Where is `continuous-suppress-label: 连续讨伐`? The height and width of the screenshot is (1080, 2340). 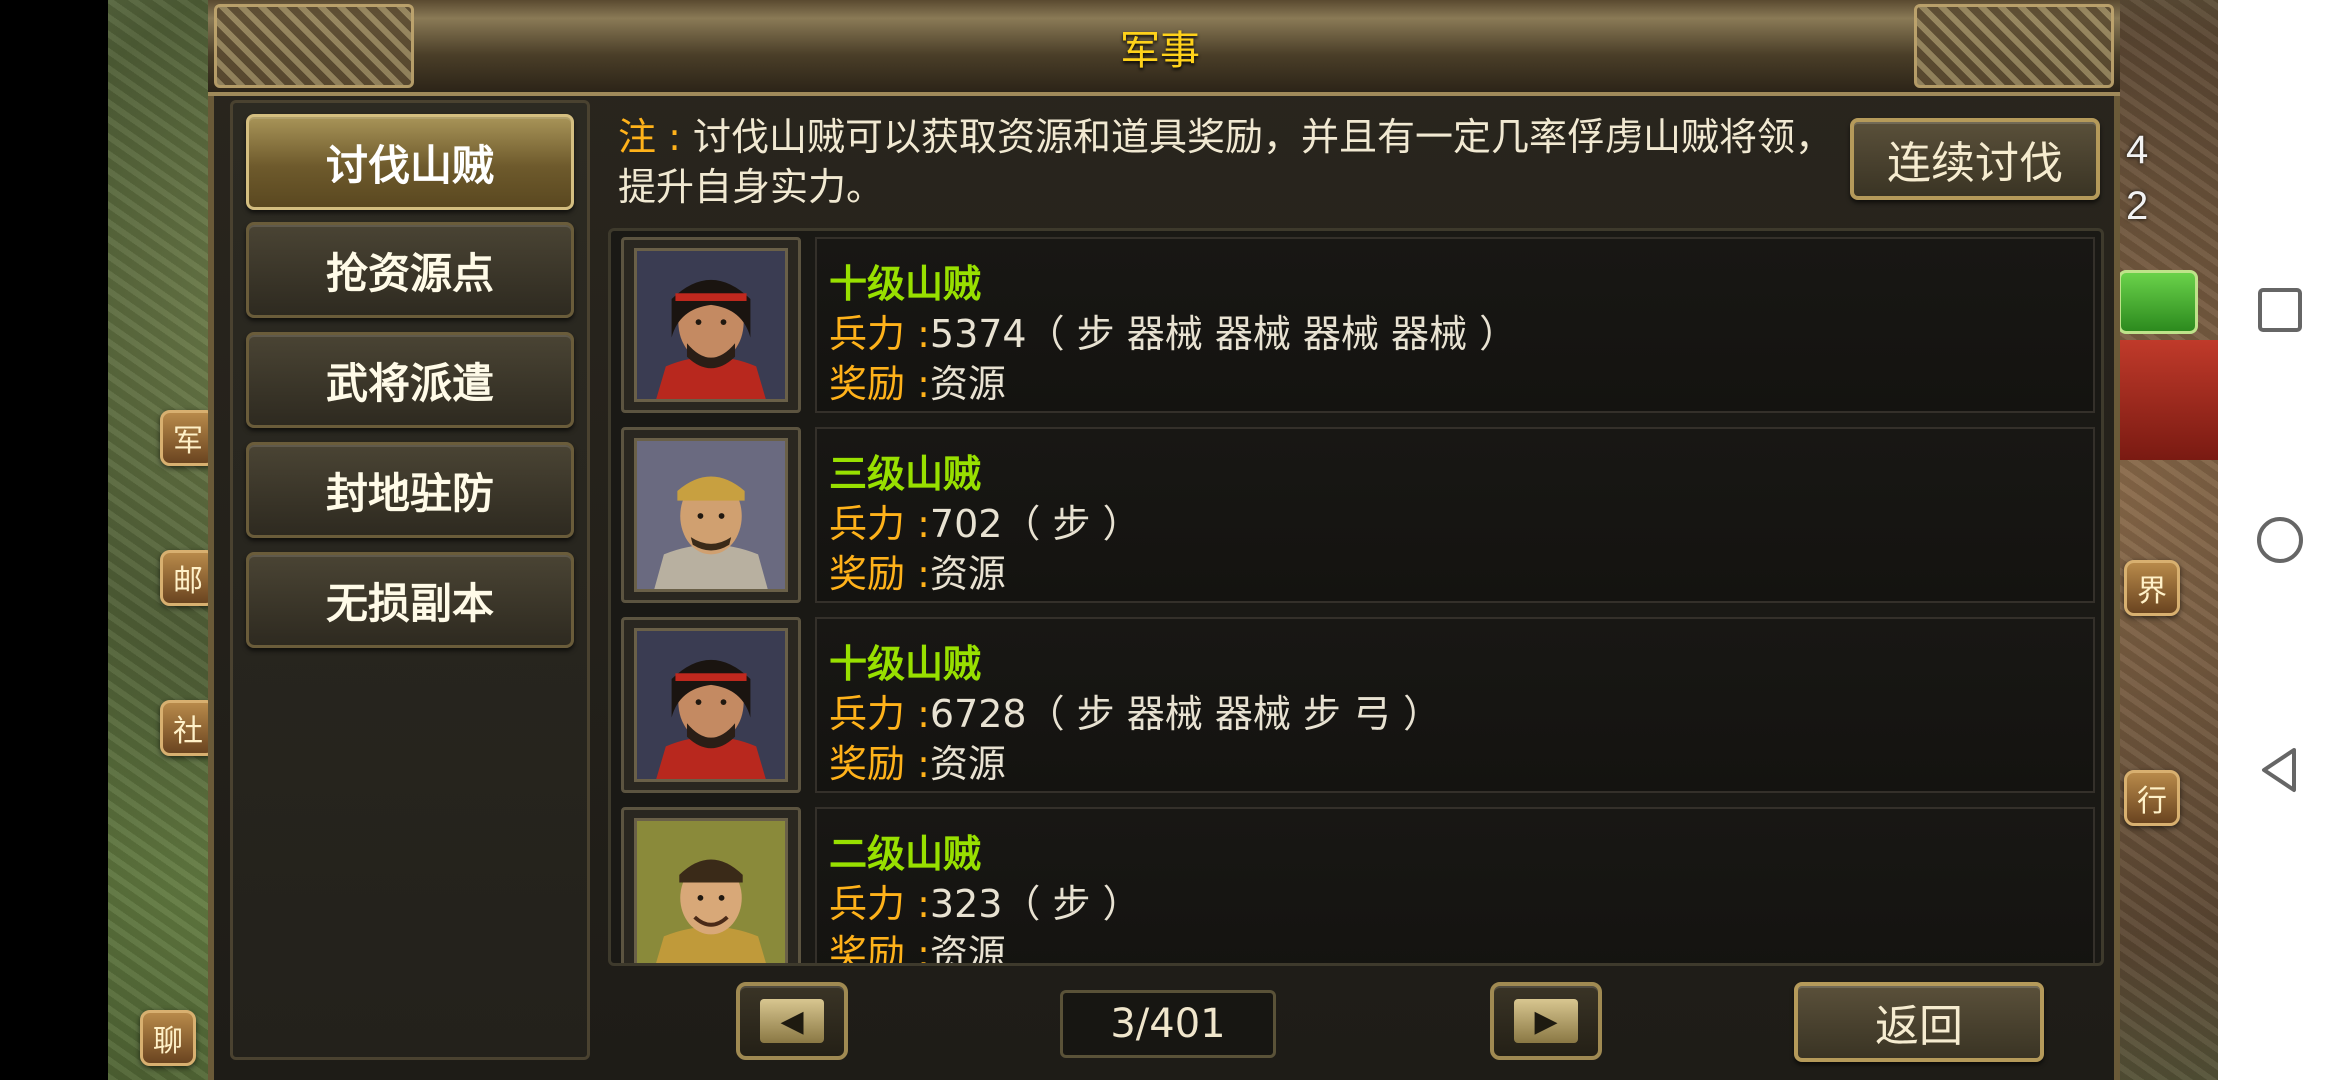 continuous-suppress-label: 连续讨伐 is located at coordinates (1975, 163).